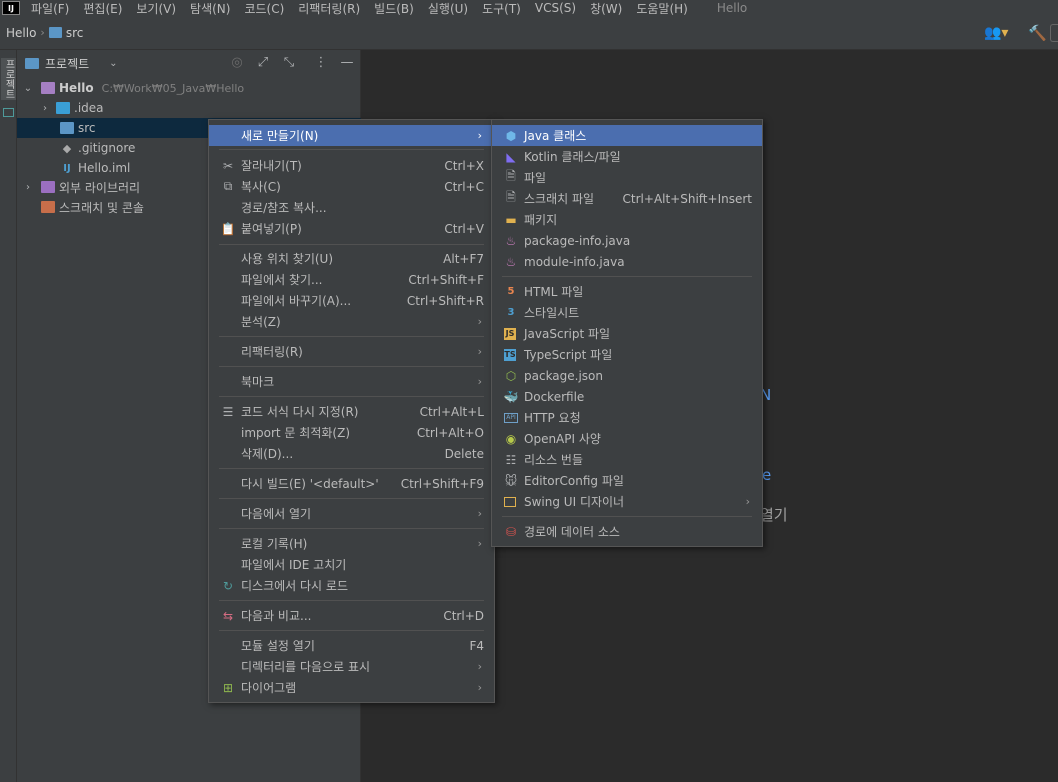 This screenshot has height=782, width=1058. Describe the element at coordinates (1037, 33) in the screenshot. I see `build-hammer-icon: 🔨` at that location.